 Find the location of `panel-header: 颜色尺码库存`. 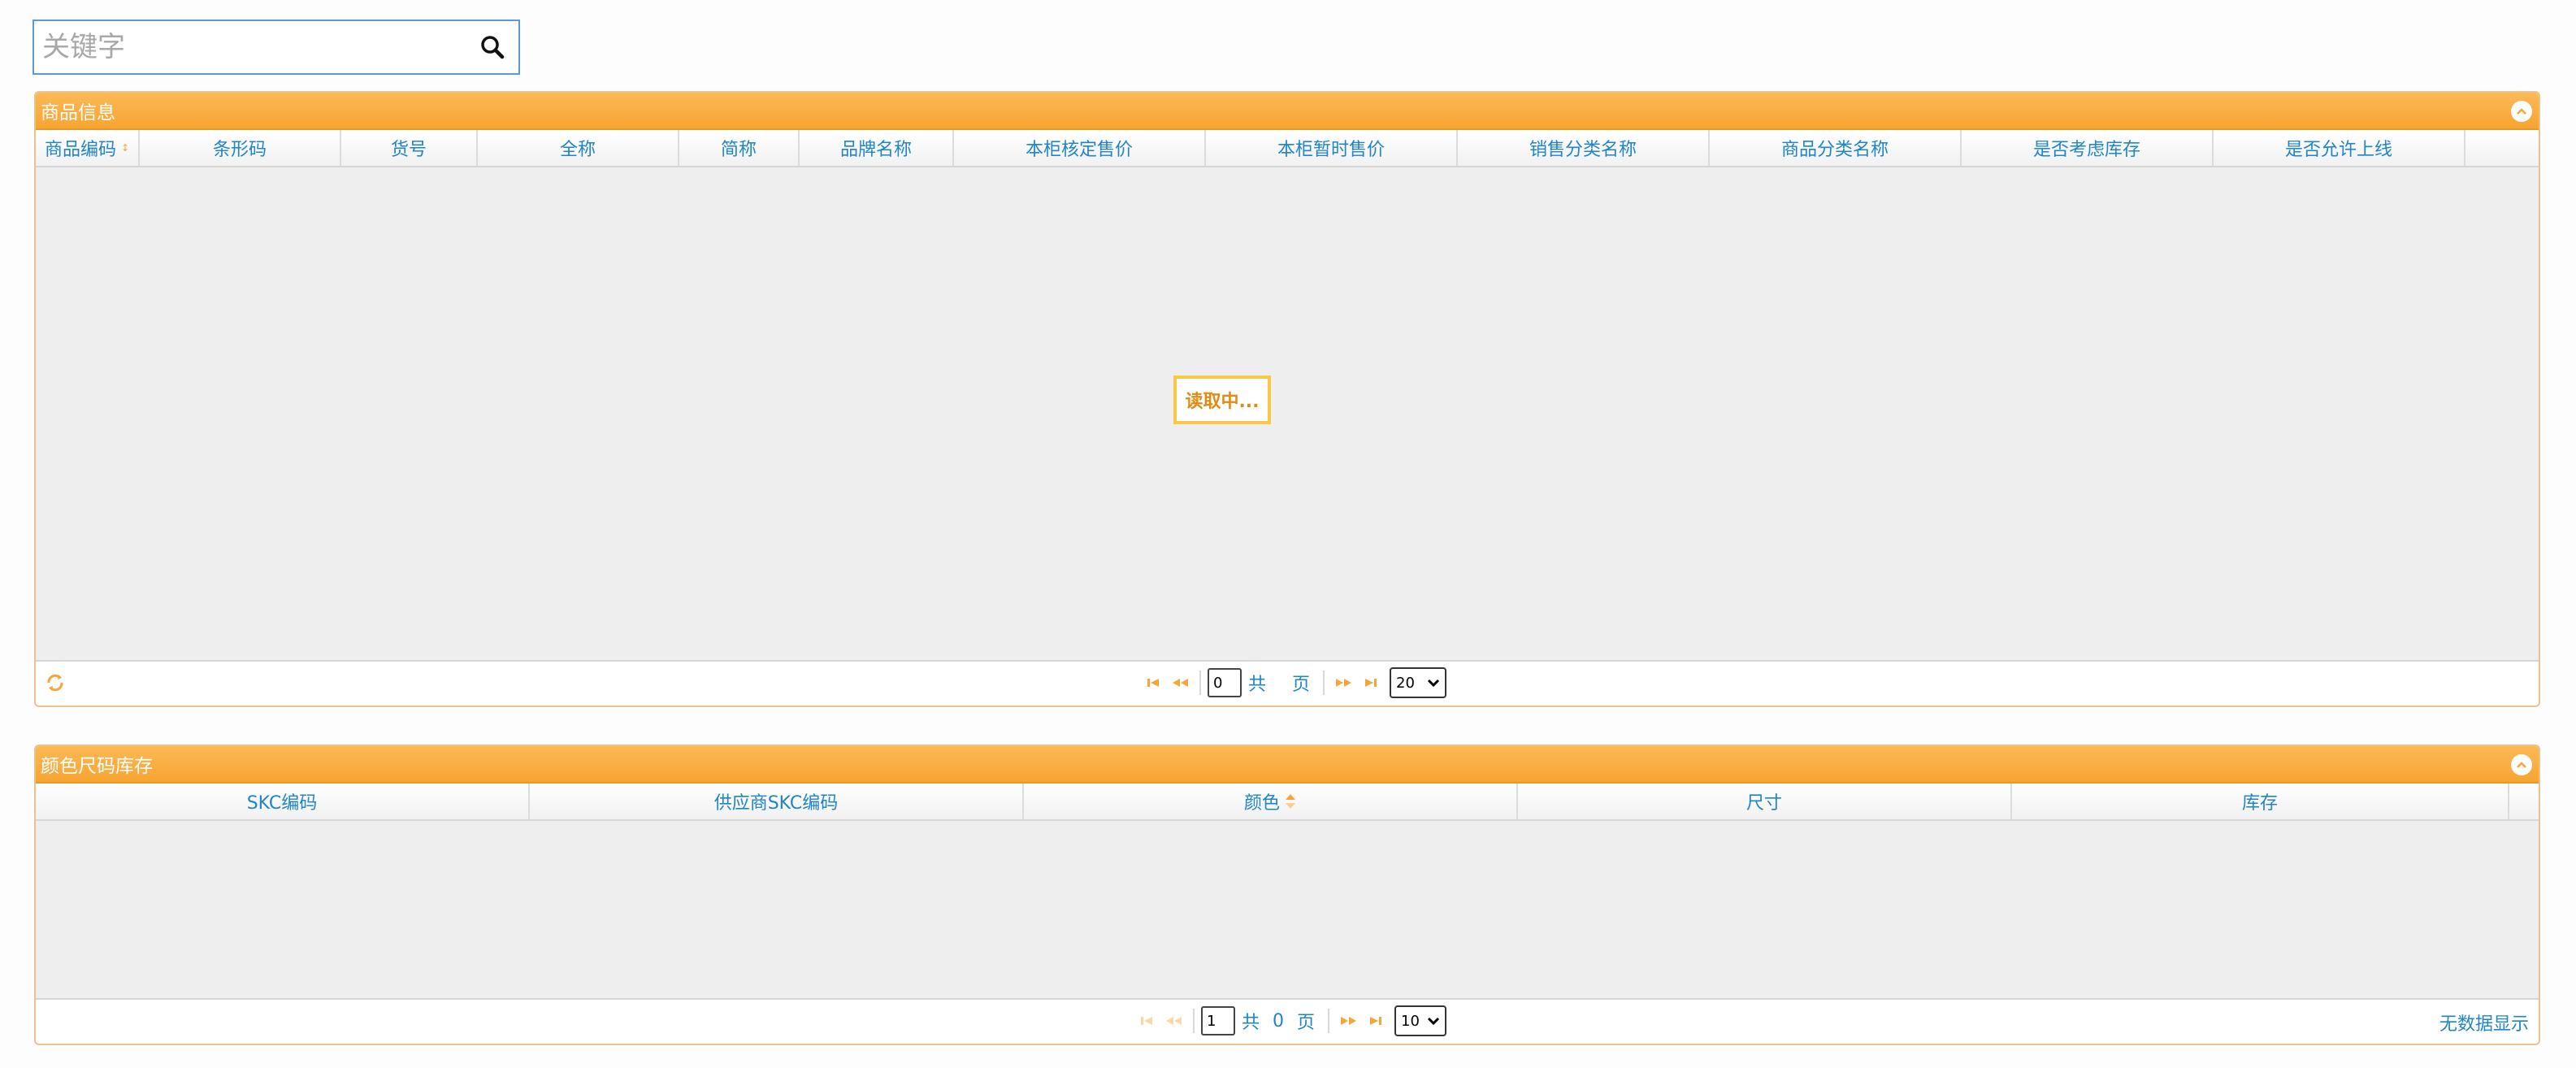

panel-header: 颜色尺码库存 is located at coordinates (1287, 765).